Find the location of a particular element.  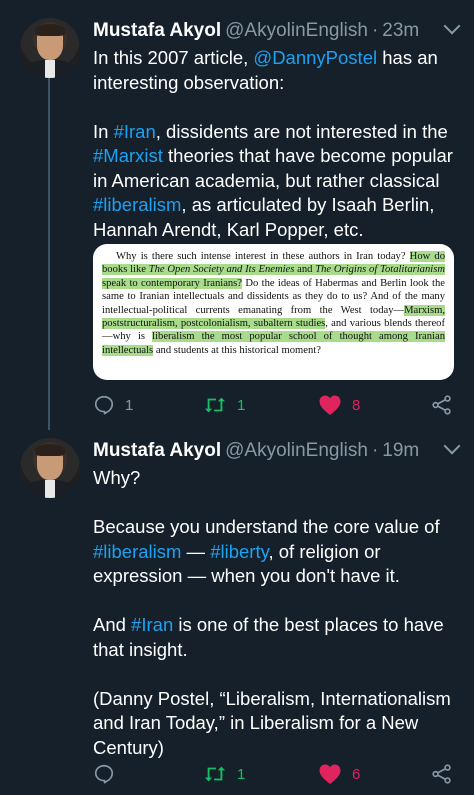

reply-button is located at coordinates (109, 774).